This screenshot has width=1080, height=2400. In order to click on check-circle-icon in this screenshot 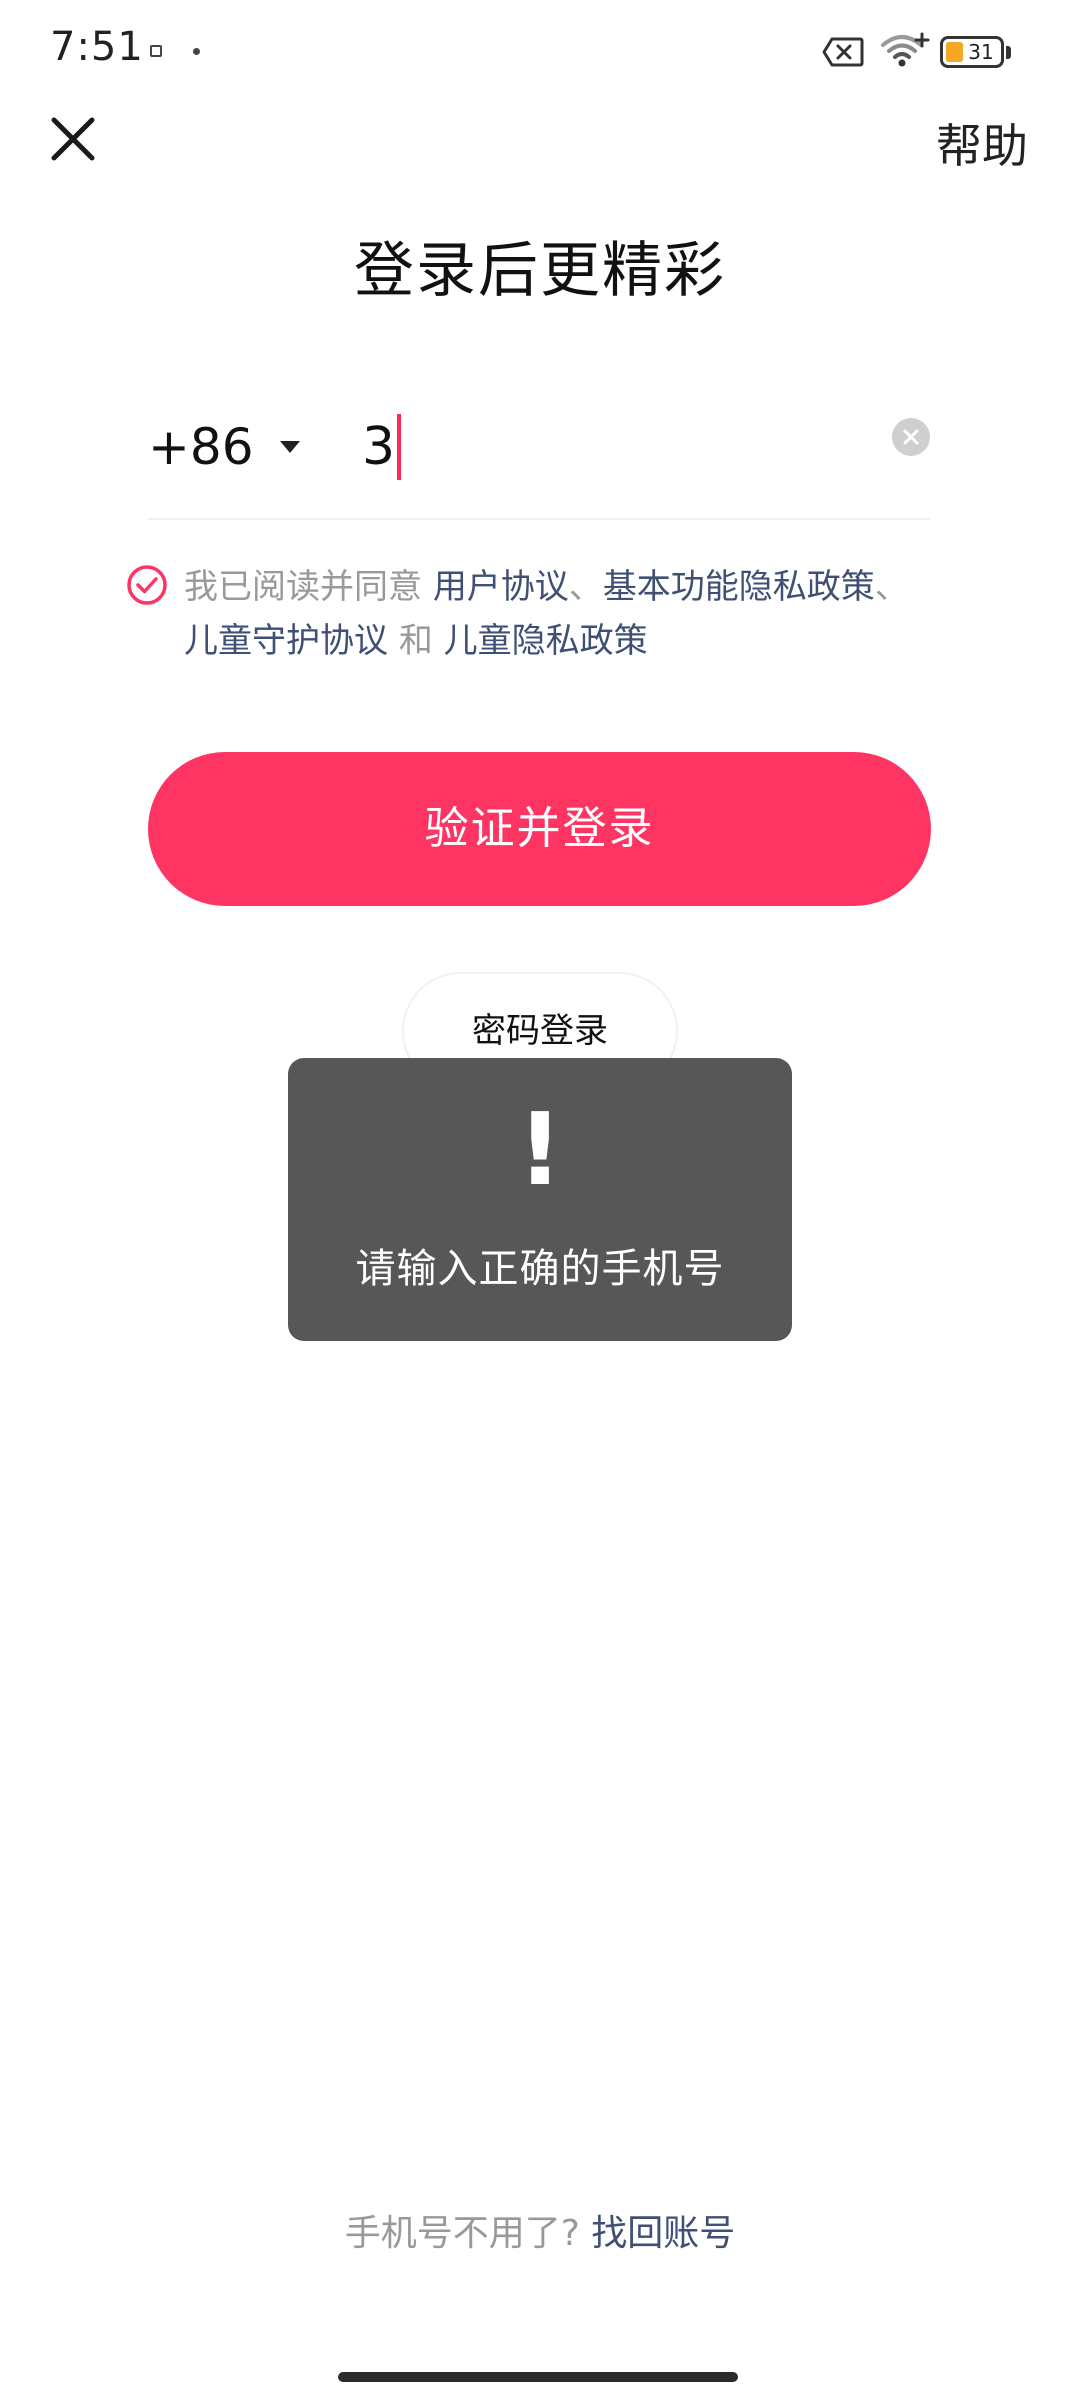, I will do `click(147, 585)`.